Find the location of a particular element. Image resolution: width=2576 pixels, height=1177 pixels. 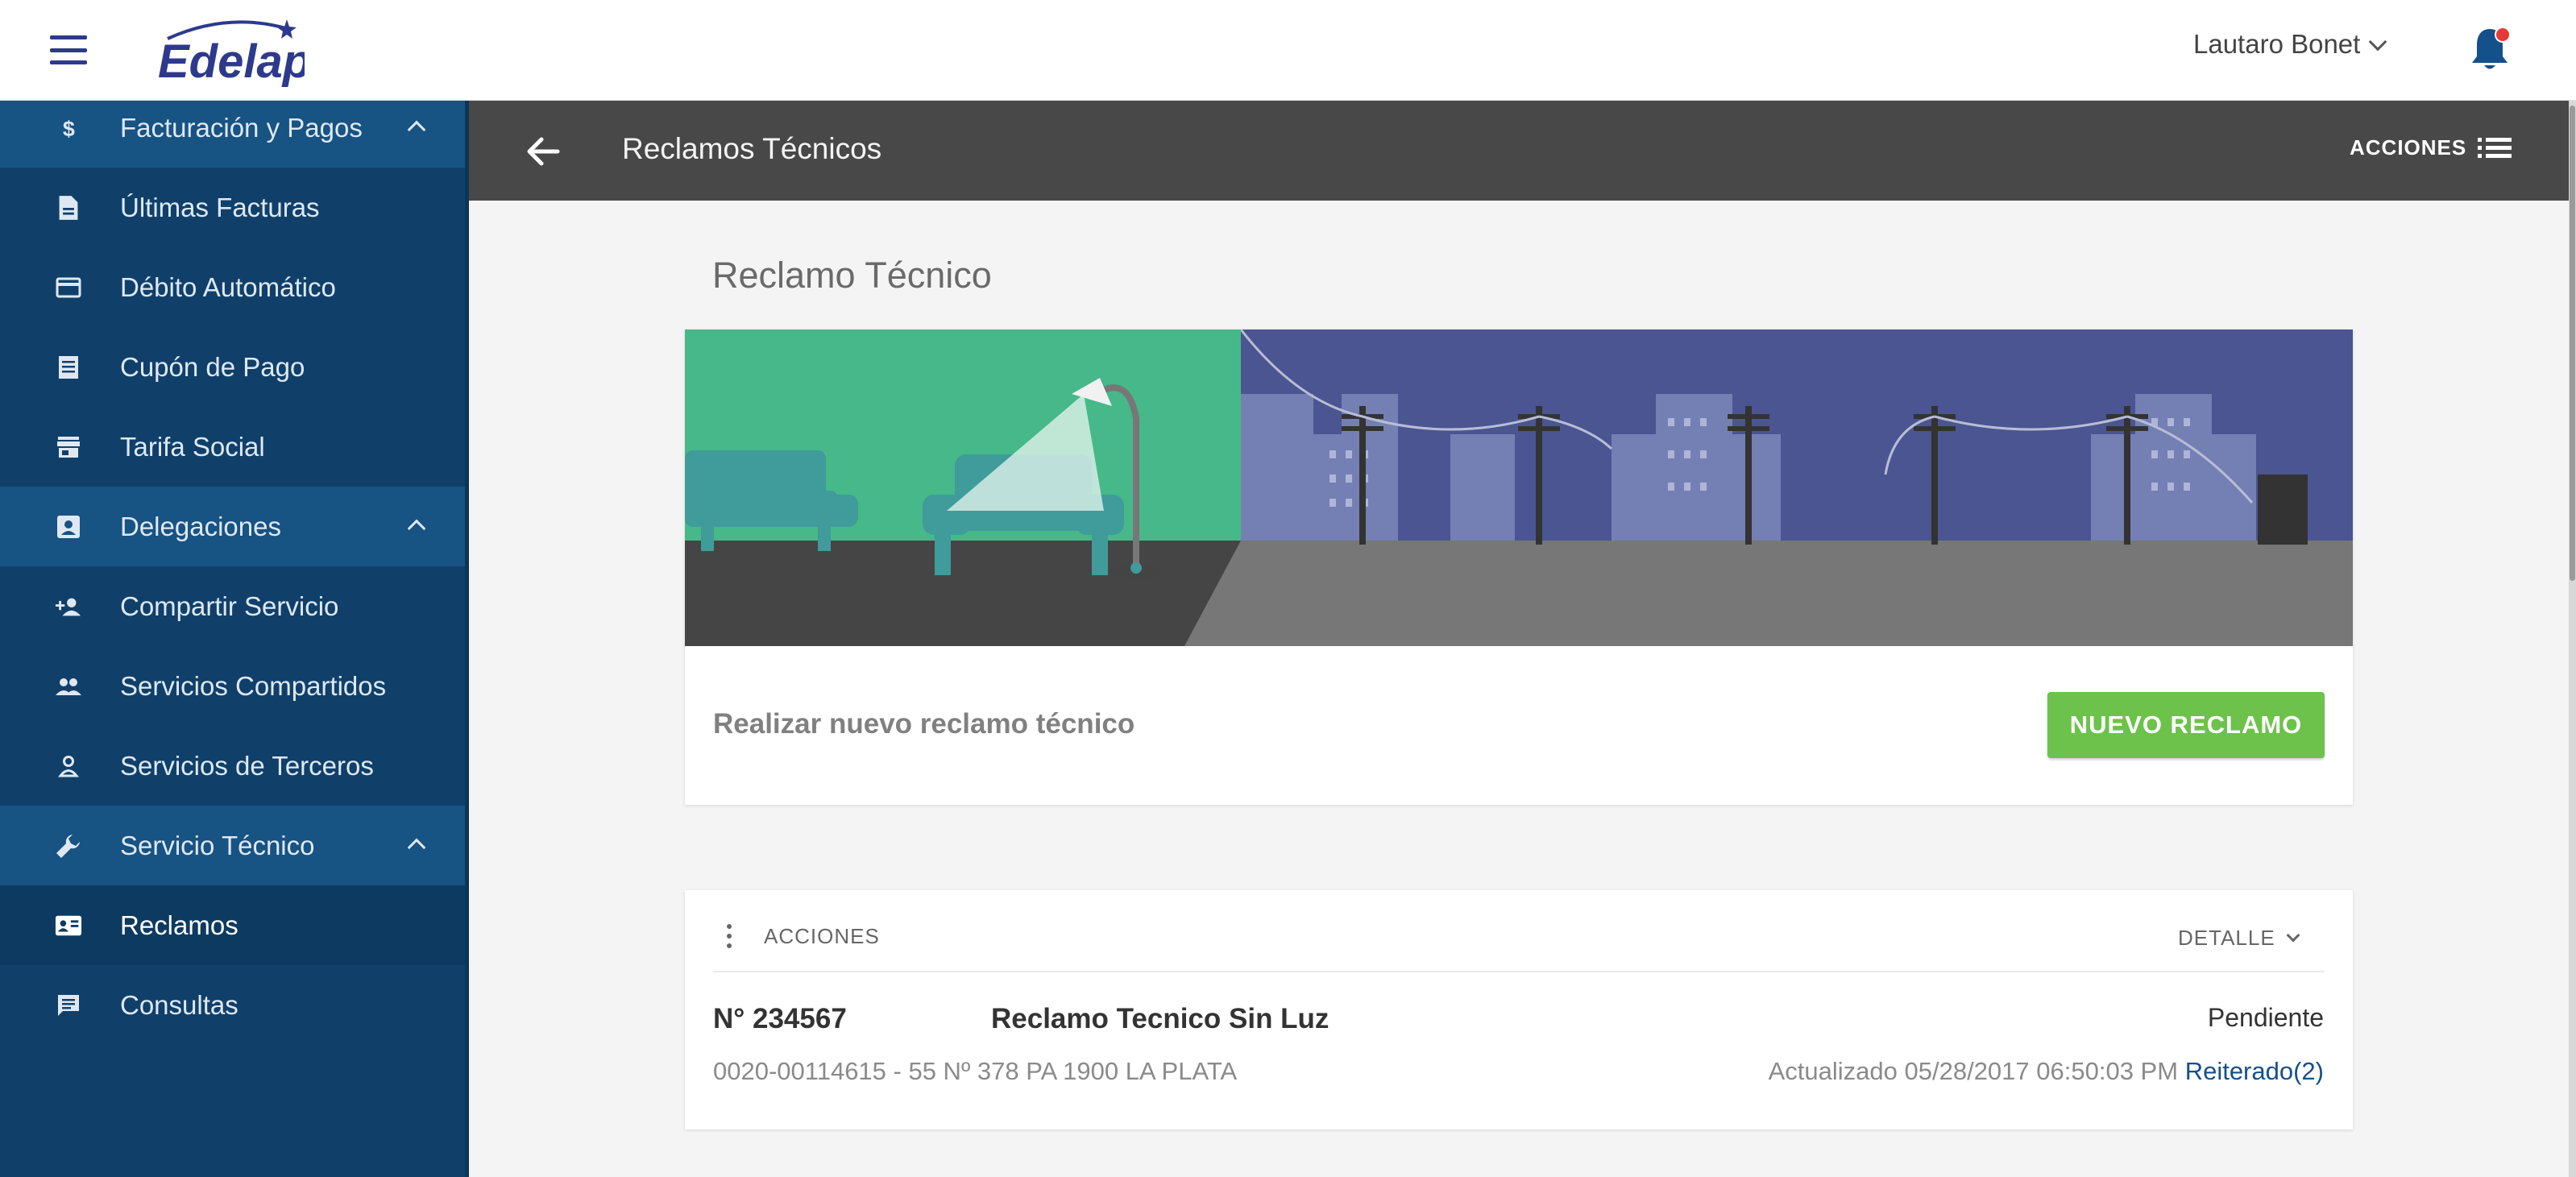

sidebar-item-debito-automatico: Débito Automático is located at coordinates (233, 287).